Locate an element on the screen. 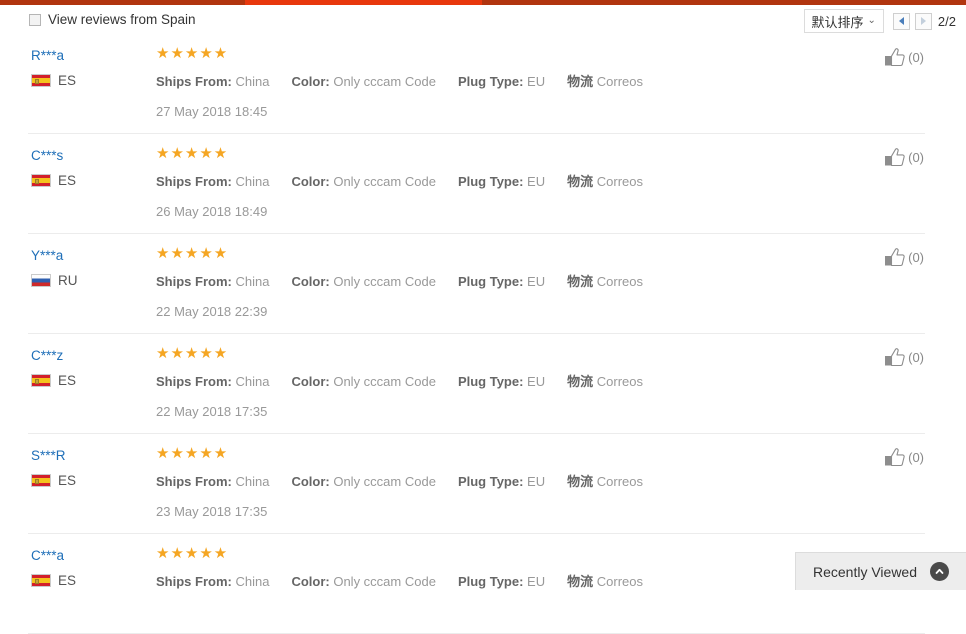 The height and width of the screenshot is (634, 966). view-reviews-checkbox is located at coordinates (35, 19).